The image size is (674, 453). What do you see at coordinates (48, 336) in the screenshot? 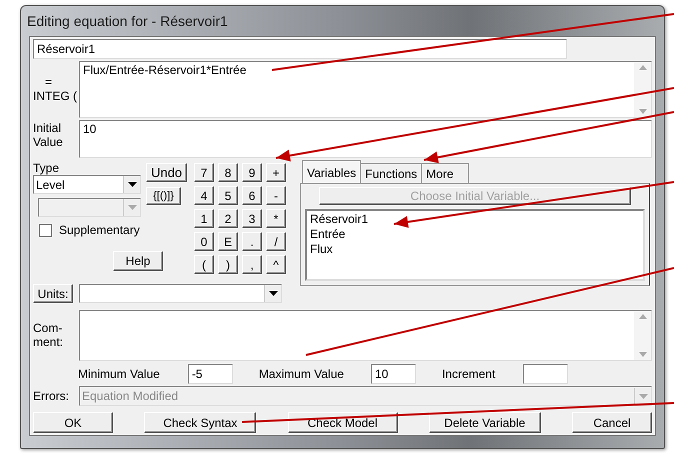
I see `comment-label: Com- ment:` at bounding box center [48, 336].